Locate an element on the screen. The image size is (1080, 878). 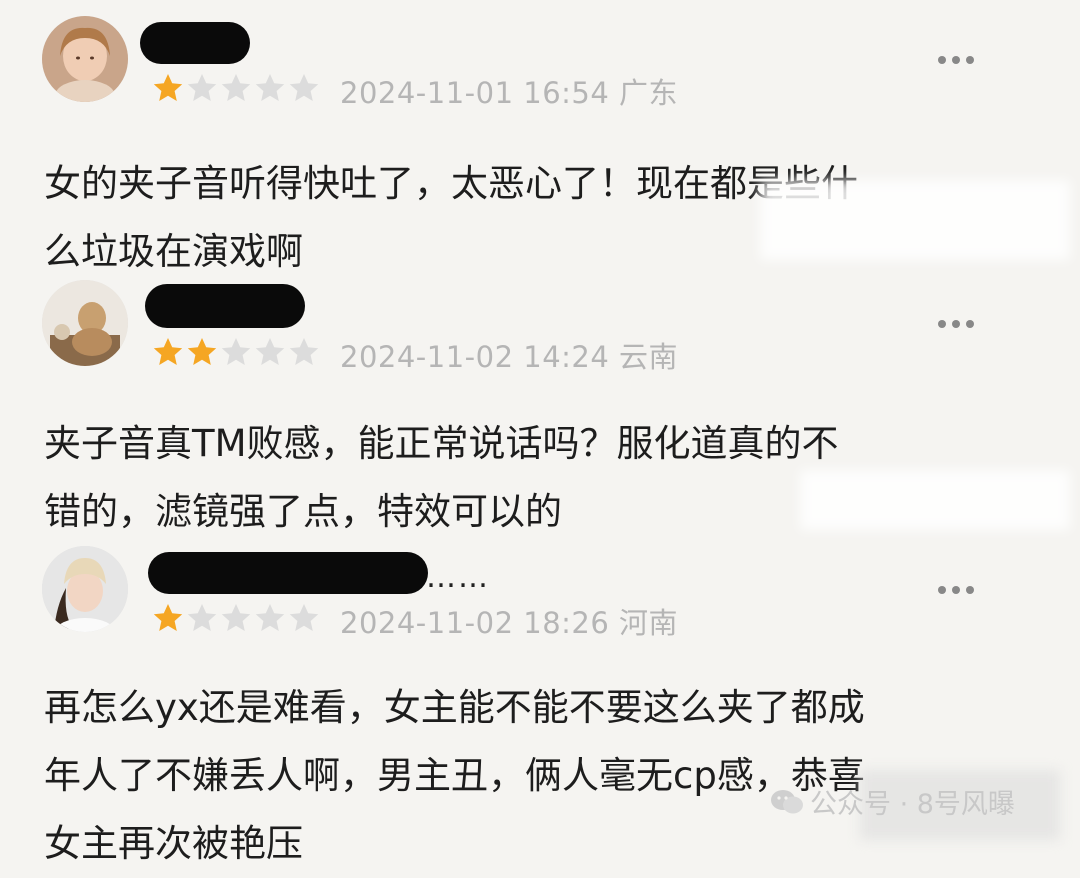
review-meta: 2024-11-02 18:26 河南 is located at coordinates (509, 621).